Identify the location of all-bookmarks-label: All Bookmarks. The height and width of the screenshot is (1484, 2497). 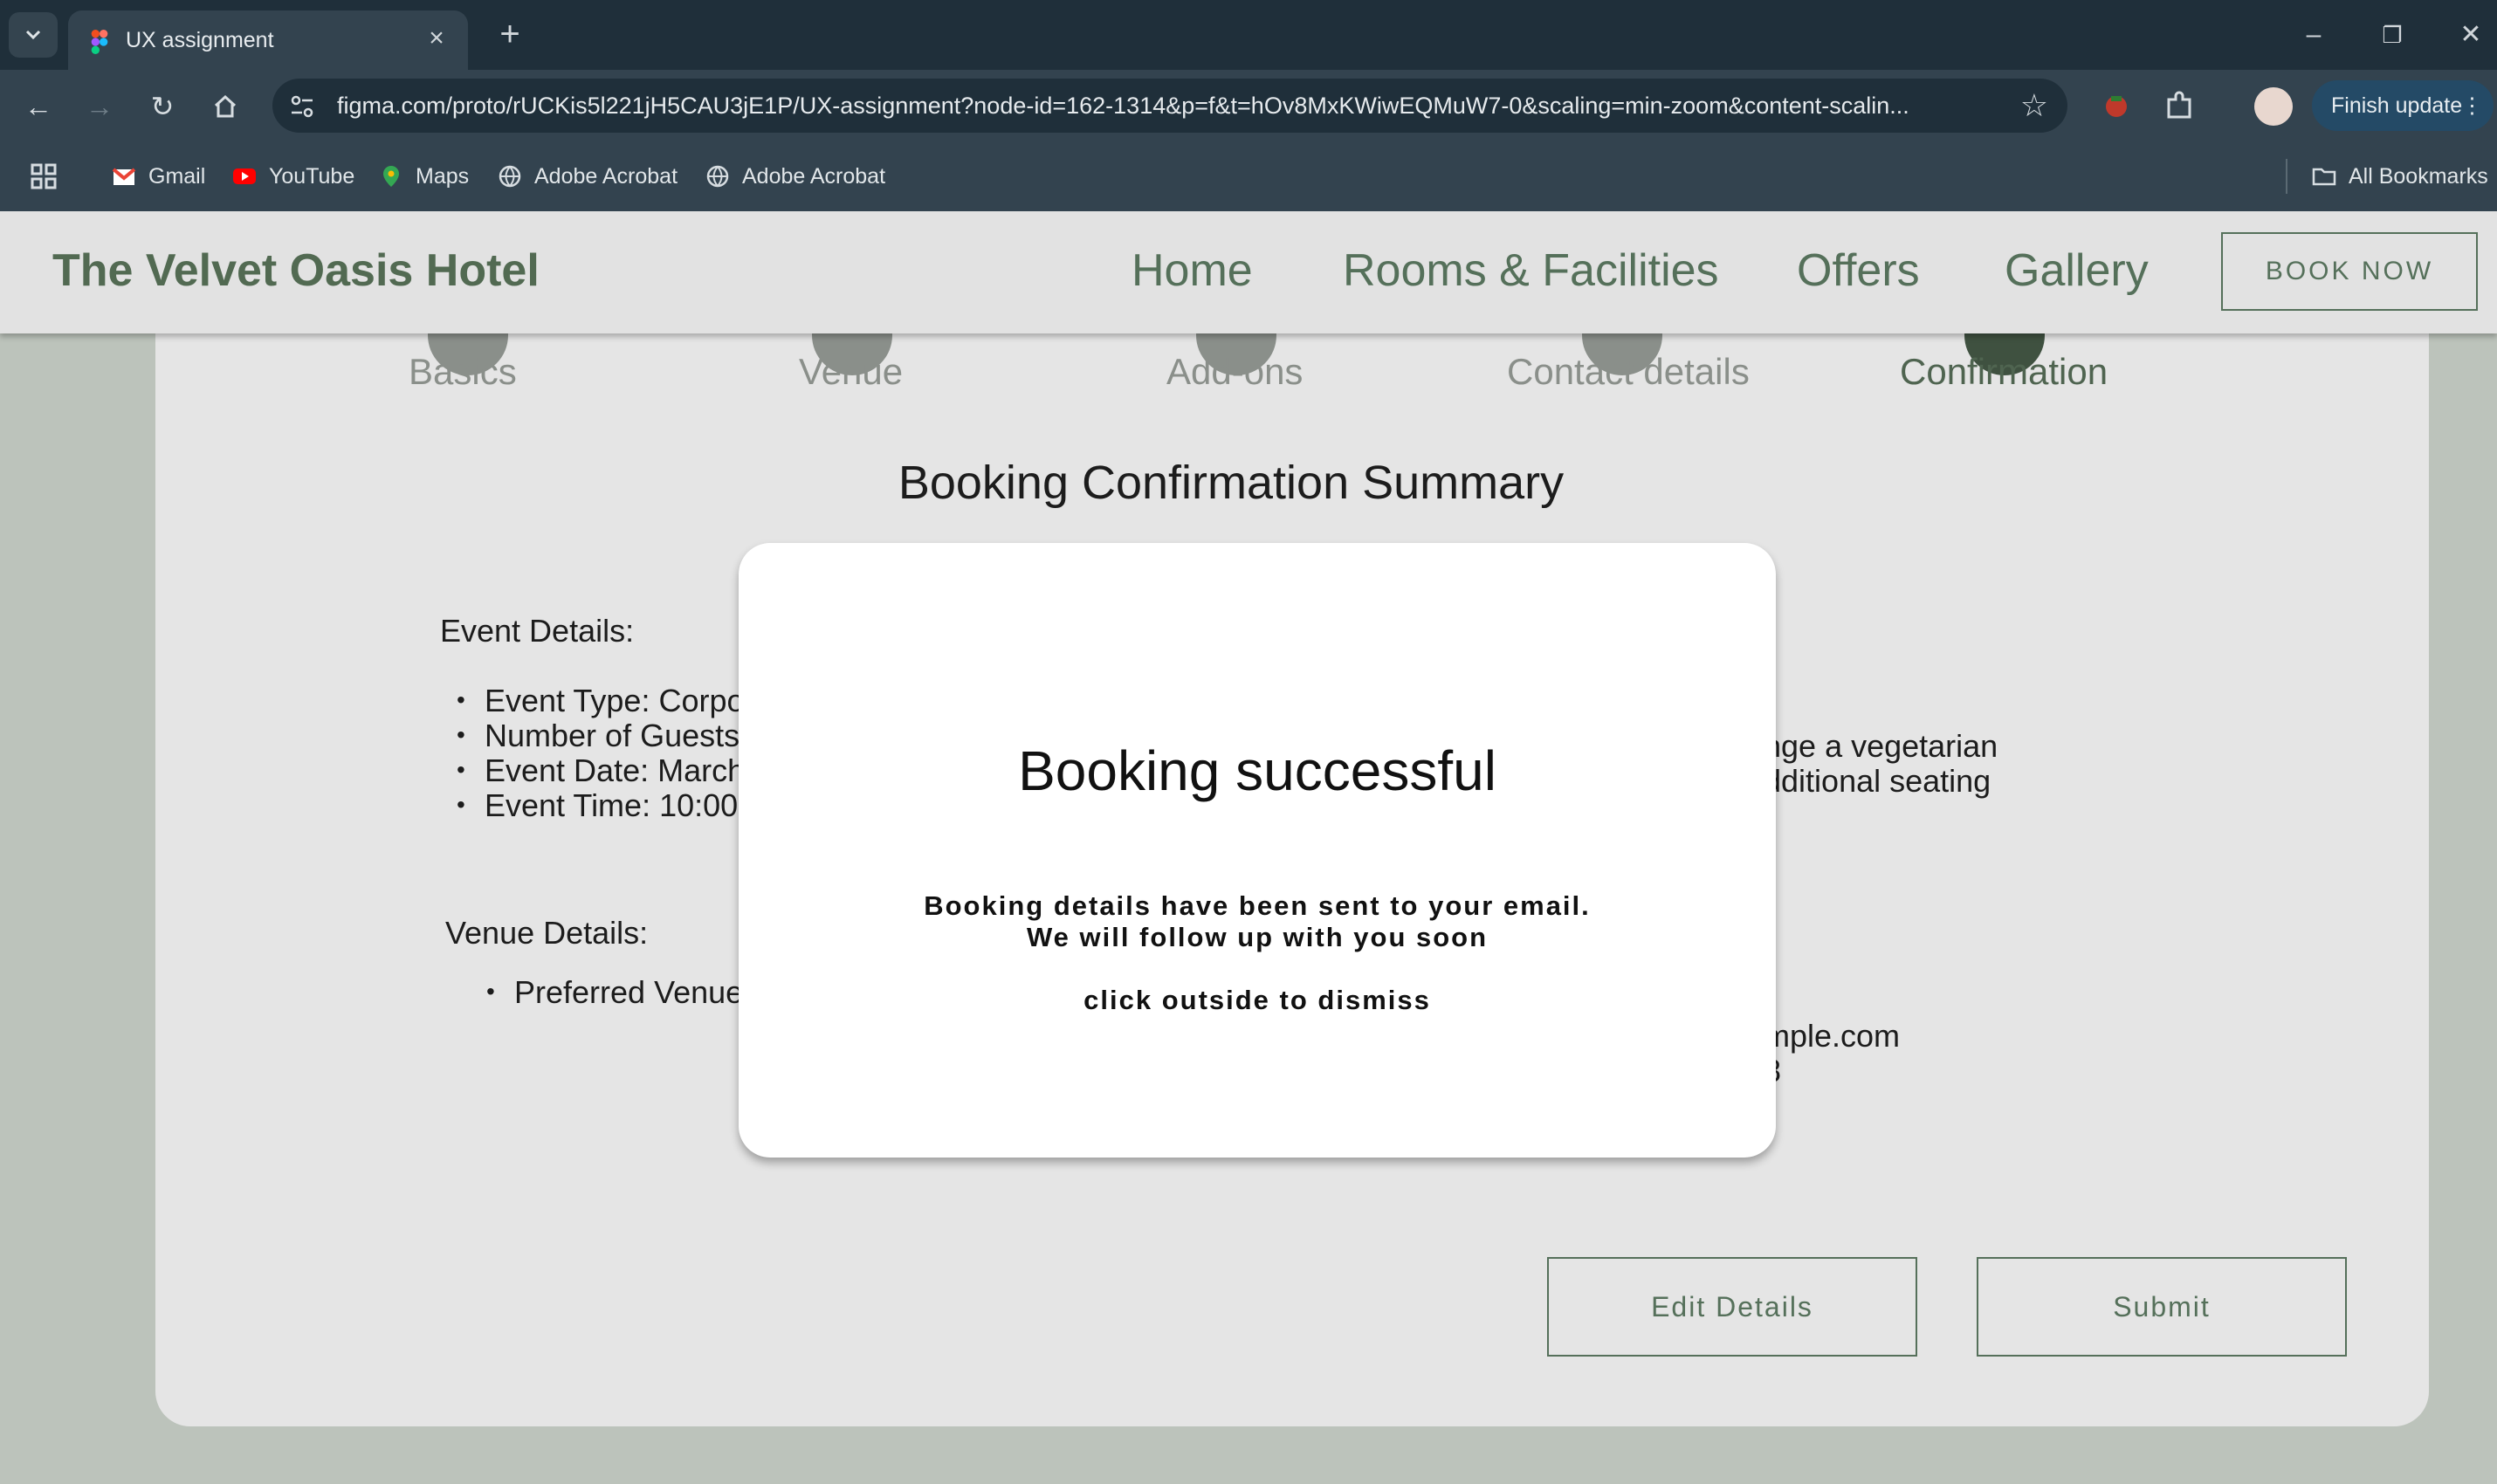
(2418, 176).